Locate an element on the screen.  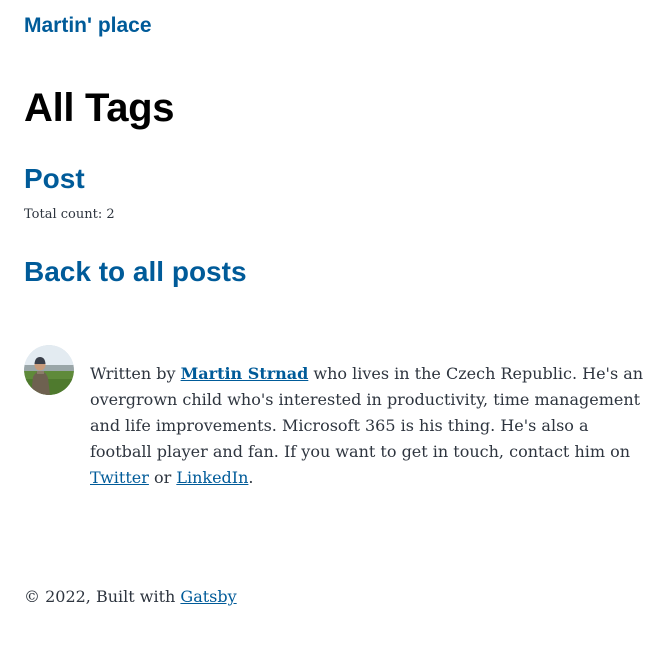
page-title: All Tags is located at coordinates (99, 108).